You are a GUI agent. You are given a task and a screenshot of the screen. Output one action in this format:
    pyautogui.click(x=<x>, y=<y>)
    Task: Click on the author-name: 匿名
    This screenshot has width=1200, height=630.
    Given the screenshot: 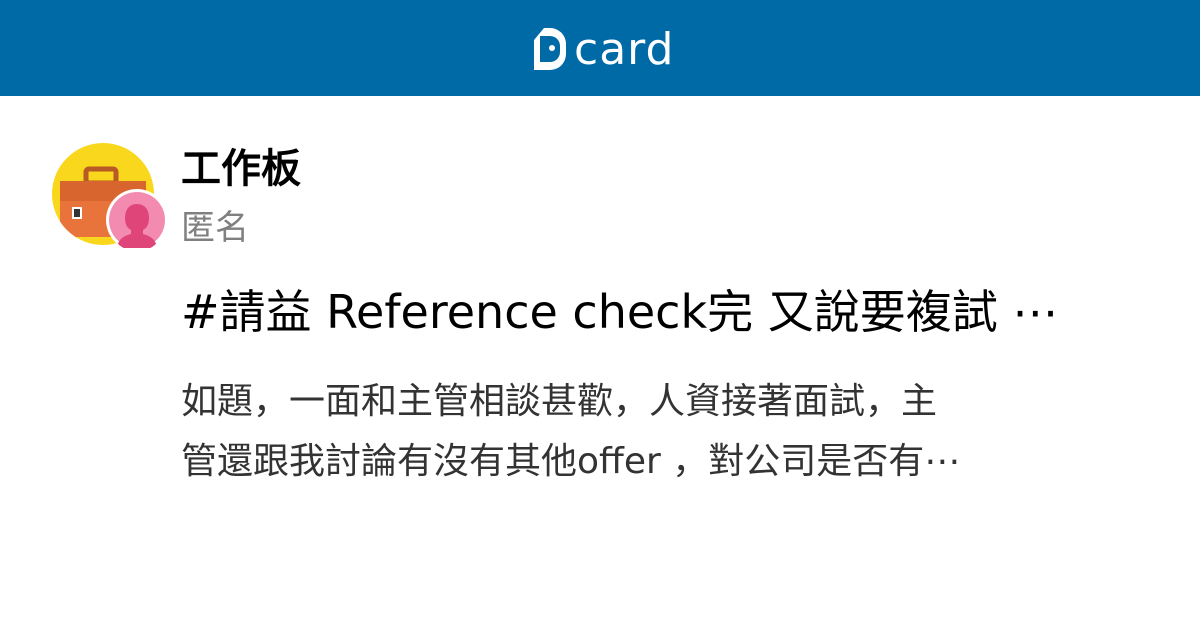 What is the action you would take?
    pyautogui.click(x=215, y=228)
    